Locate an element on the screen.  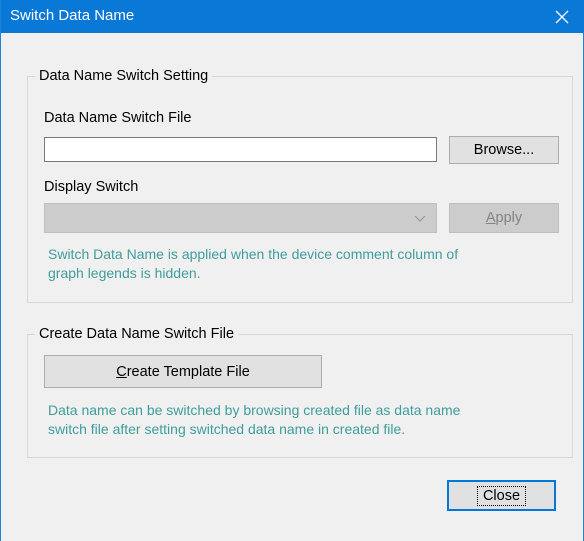
display-switch-select is located at coordinates (240, 218).